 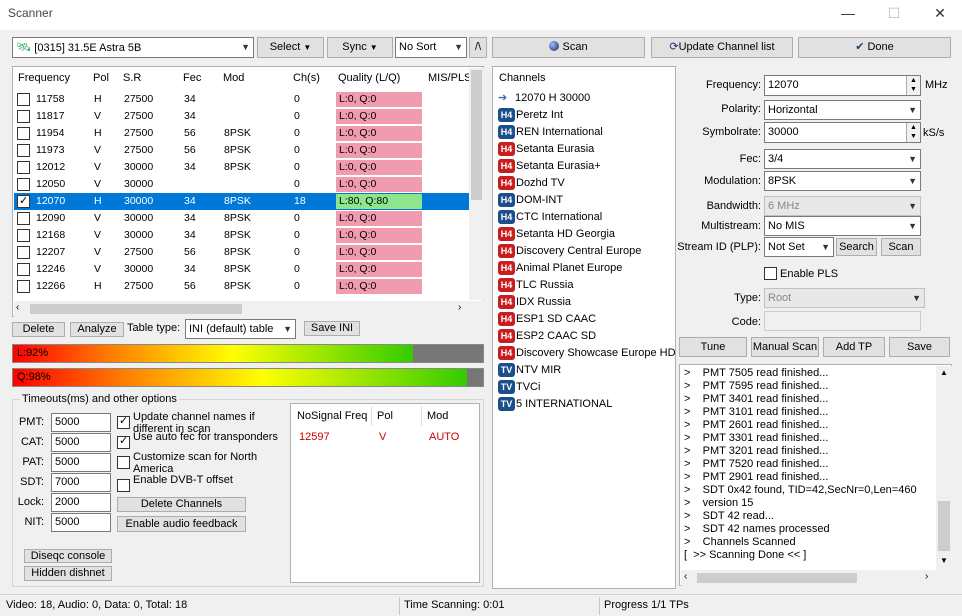 I want to click on scroll-down-icon: ▼, so click(x=944, y=560).